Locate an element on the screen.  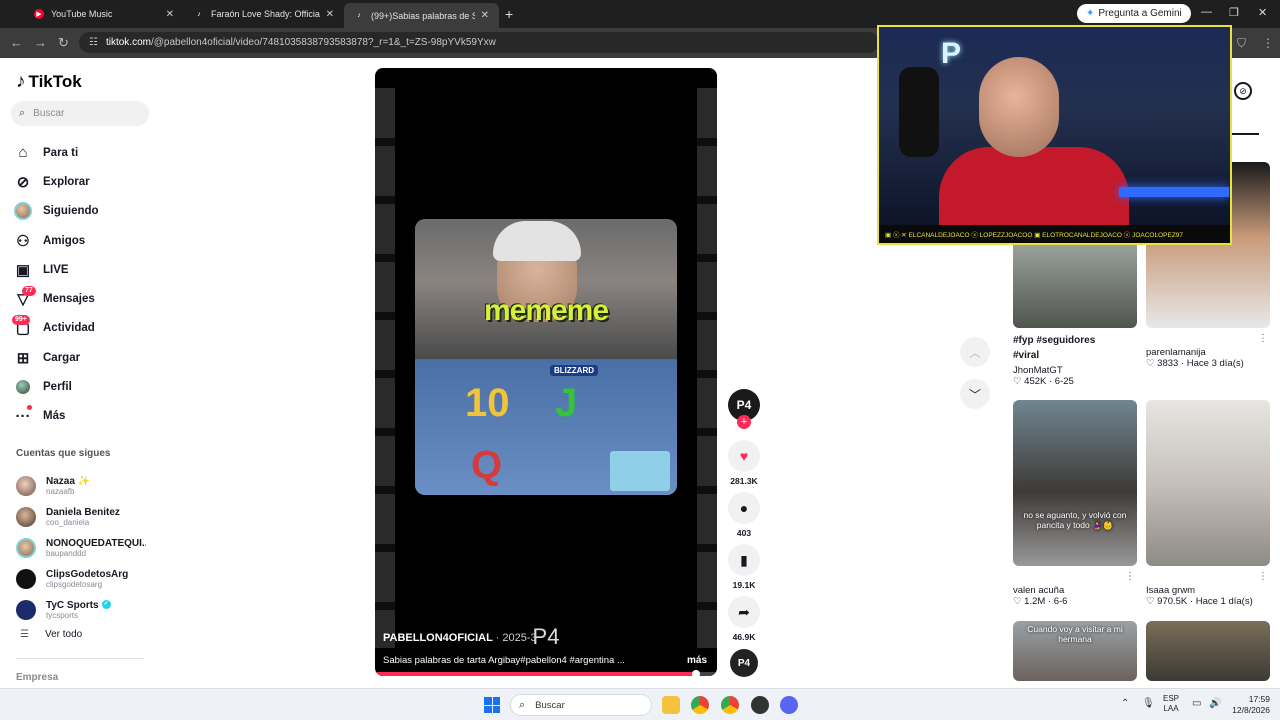
windows-start-icon is located at coordinates (492, 705).